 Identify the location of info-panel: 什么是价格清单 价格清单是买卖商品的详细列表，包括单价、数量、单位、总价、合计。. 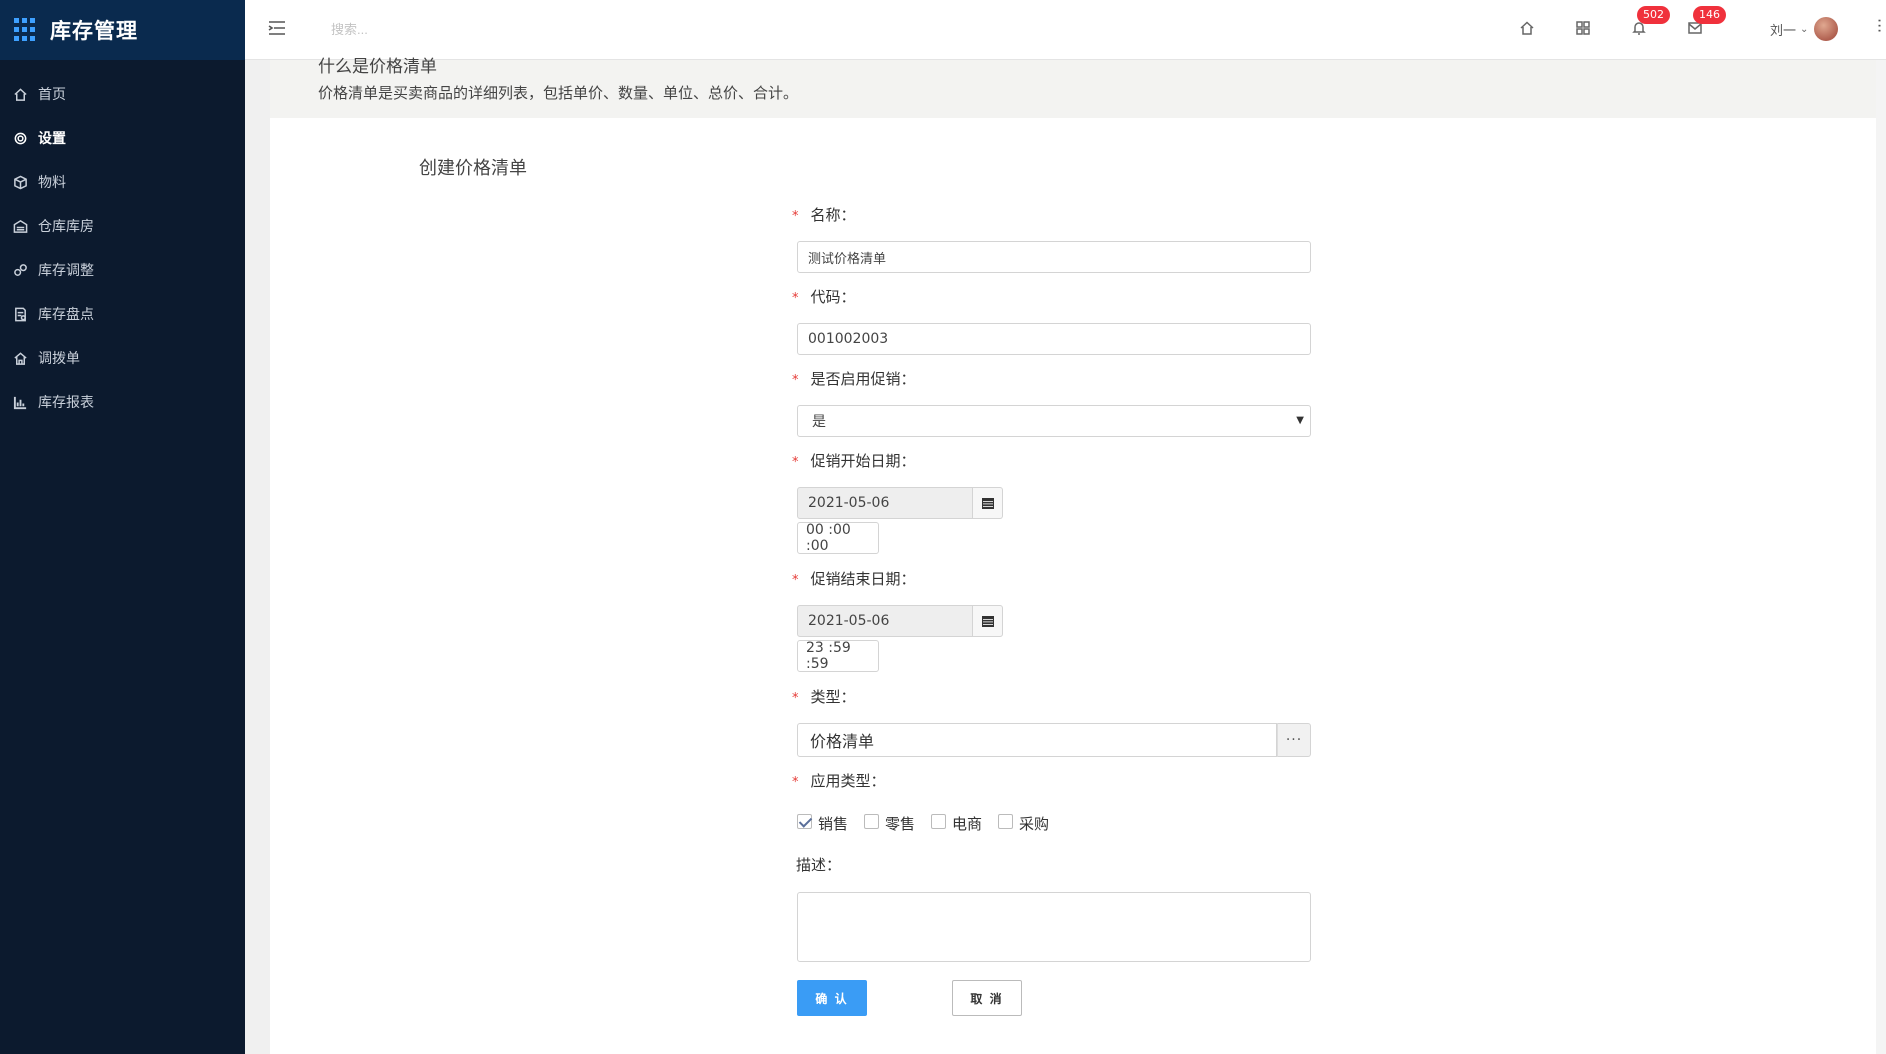
(1073, 87).